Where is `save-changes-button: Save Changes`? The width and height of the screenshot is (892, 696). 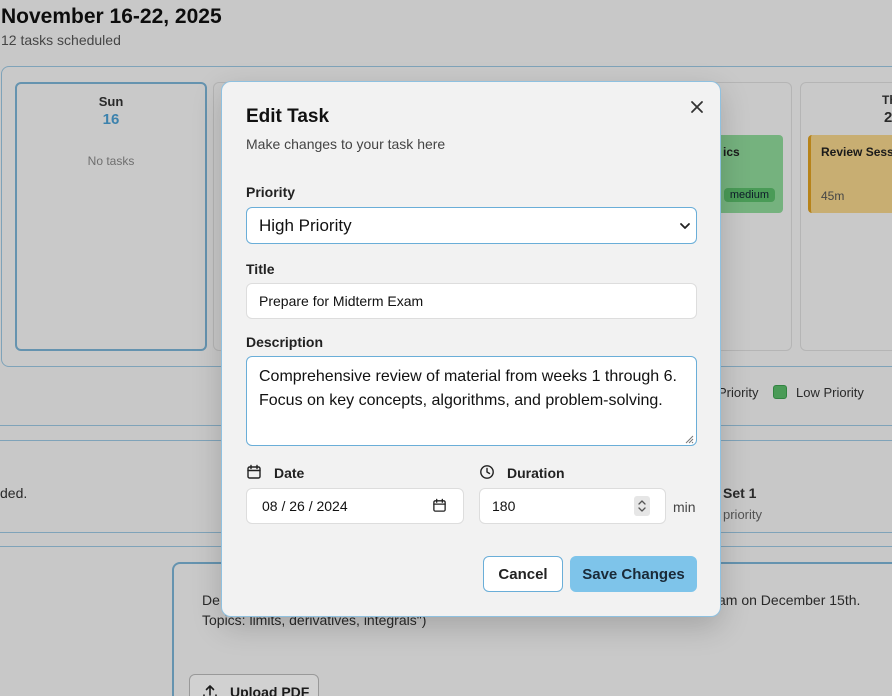
save-changes-button: Save Changes is located at coordinates (633, 574).